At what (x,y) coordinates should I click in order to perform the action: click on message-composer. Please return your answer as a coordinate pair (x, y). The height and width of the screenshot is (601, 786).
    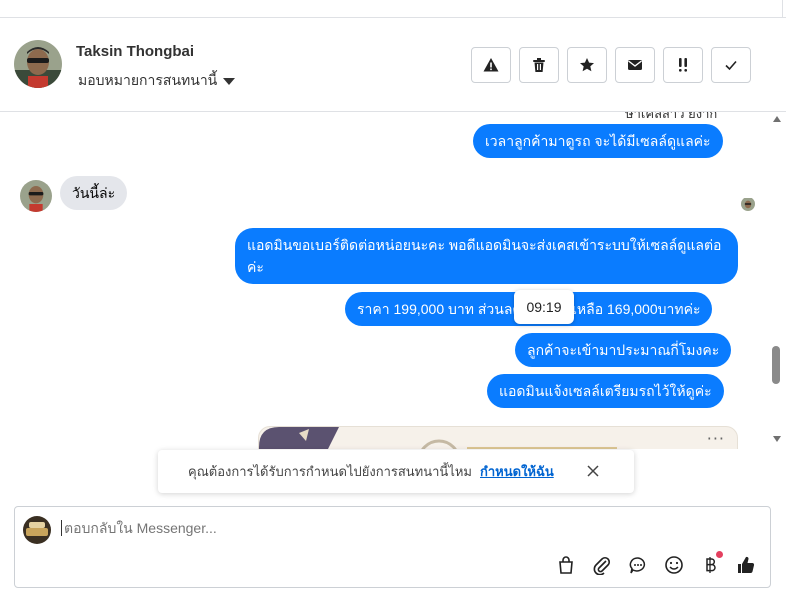
    Looking at the image, I should click on (392, 547).